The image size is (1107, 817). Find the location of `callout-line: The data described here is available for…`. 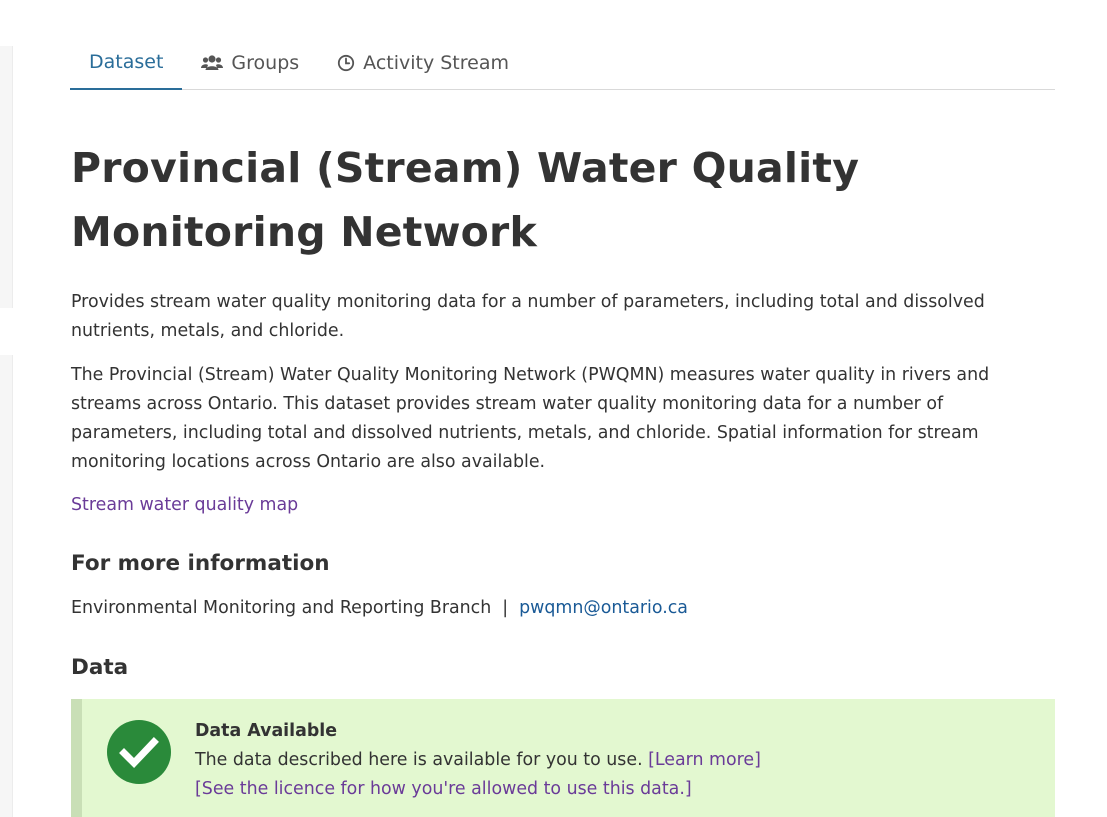

callout-line: The data described here is available for… is located at coordinates (478, 760).